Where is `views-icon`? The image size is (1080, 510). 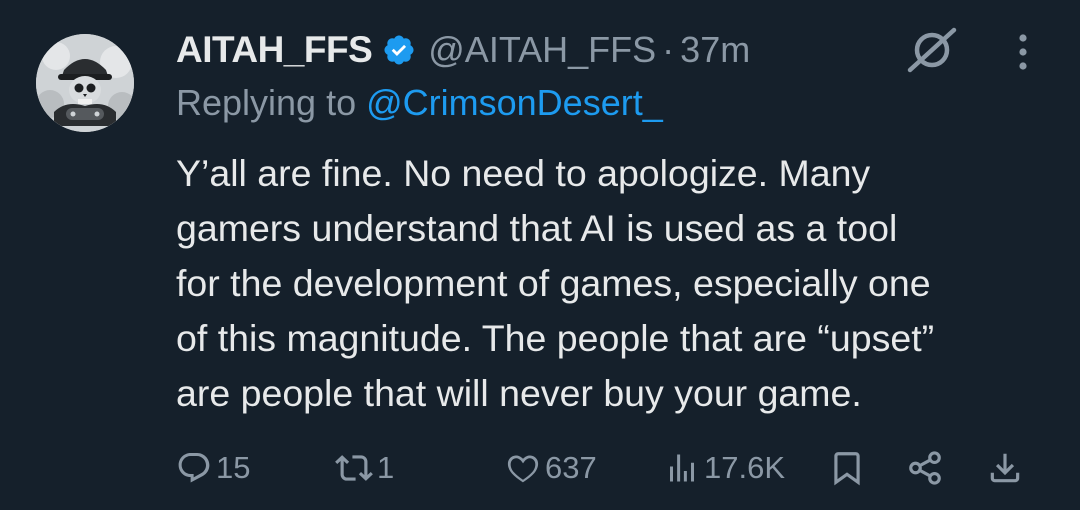
views-icon is located at coordinates (682, 468).